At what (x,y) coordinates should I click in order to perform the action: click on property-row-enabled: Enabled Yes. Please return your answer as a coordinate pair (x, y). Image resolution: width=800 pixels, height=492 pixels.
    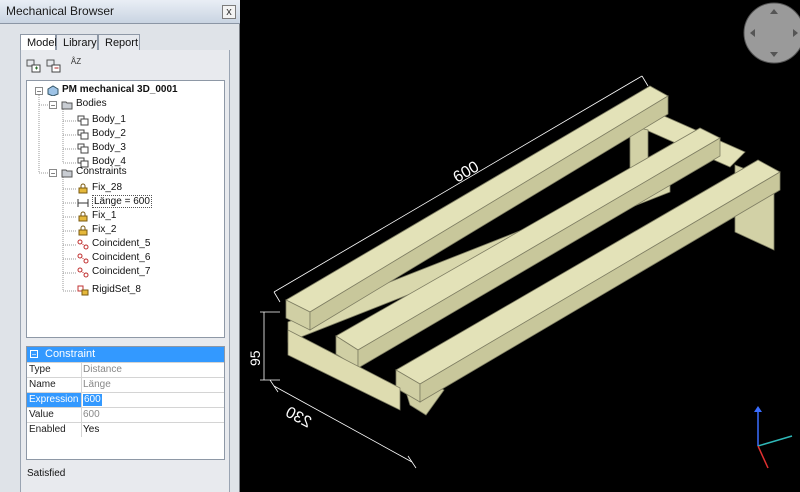
    Looking at the image, I should click on (125, 429).